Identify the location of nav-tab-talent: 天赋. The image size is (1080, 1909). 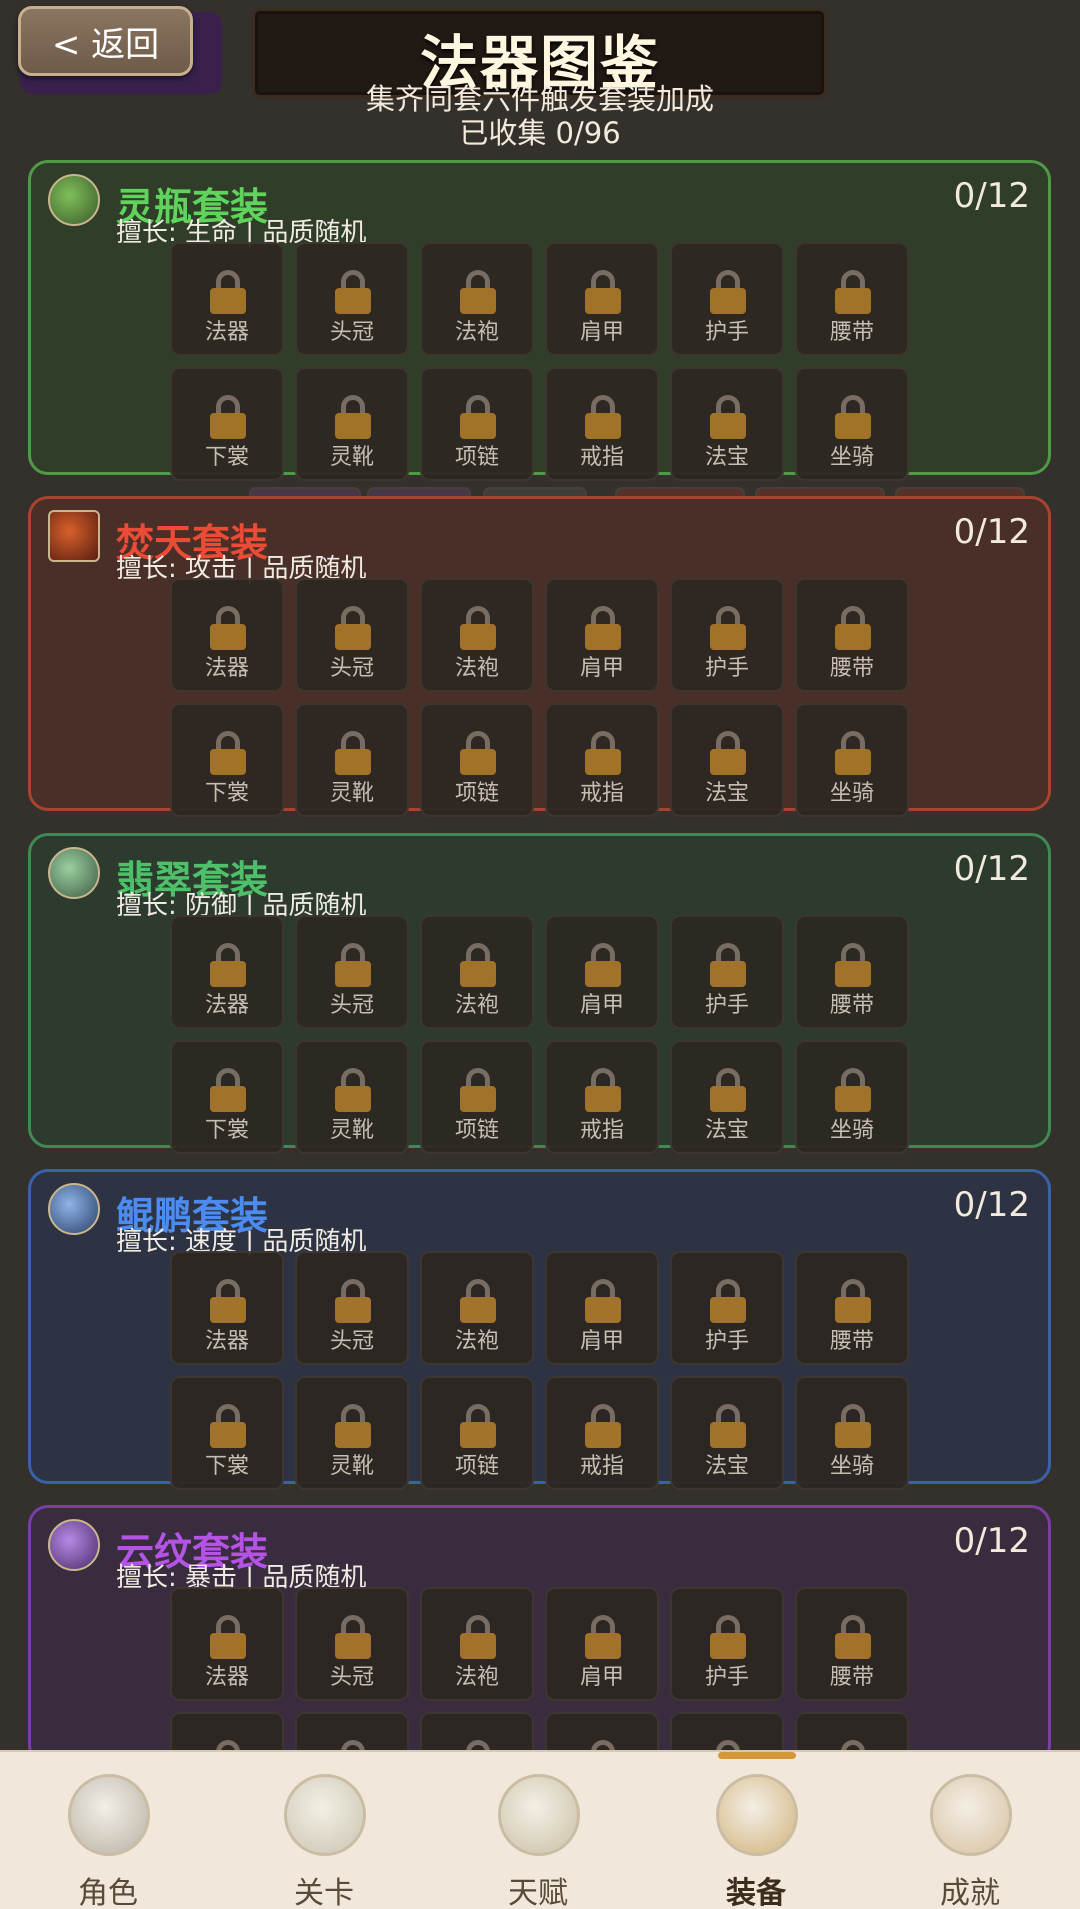
(538, 1829).